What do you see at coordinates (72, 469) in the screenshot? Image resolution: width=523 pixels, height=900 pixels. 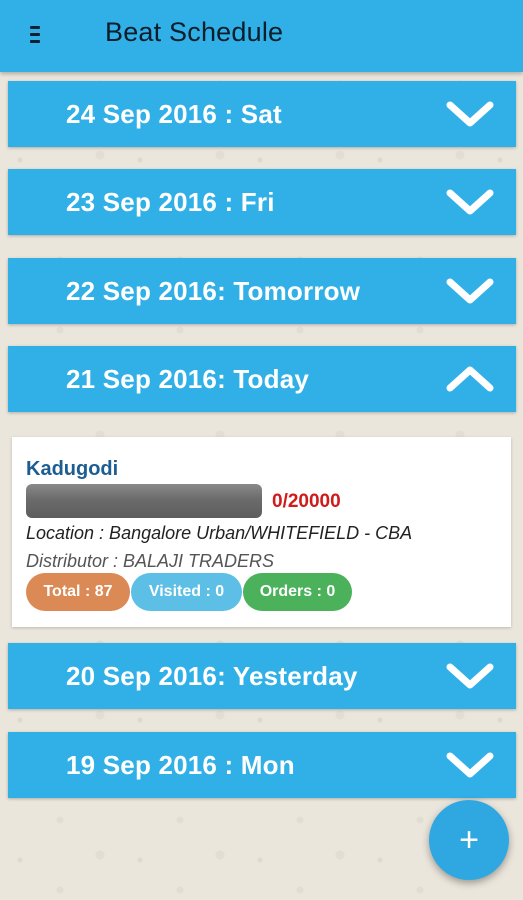 I see `beat-name: Kadugodi` at bounding box center [72, 469].